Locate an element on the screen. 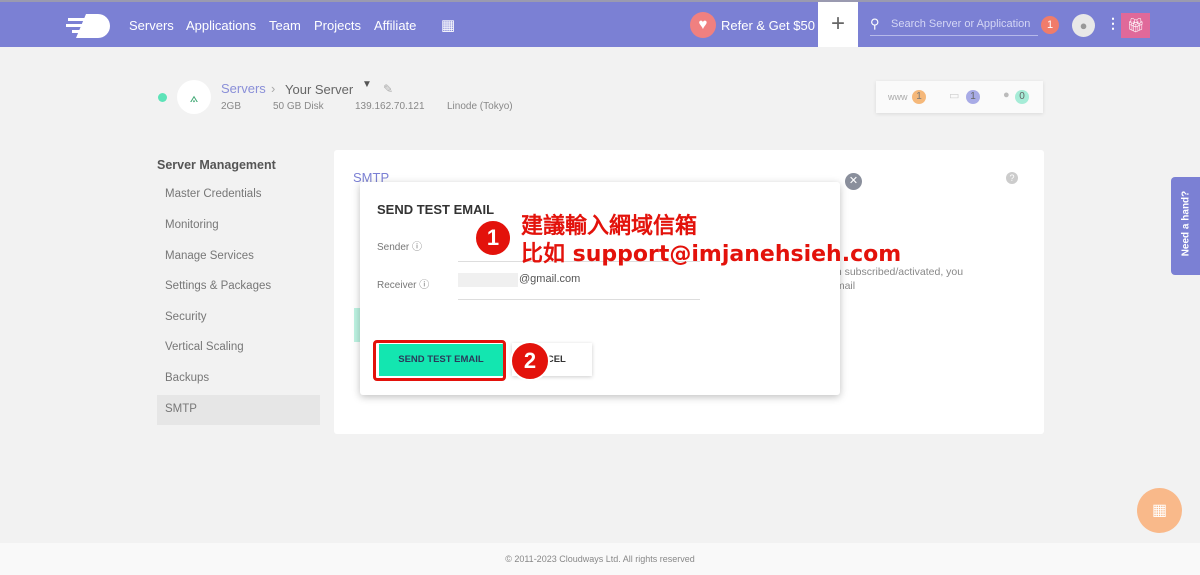  gift-icon: 🎁︎ is located at coordinates (1135, 25).